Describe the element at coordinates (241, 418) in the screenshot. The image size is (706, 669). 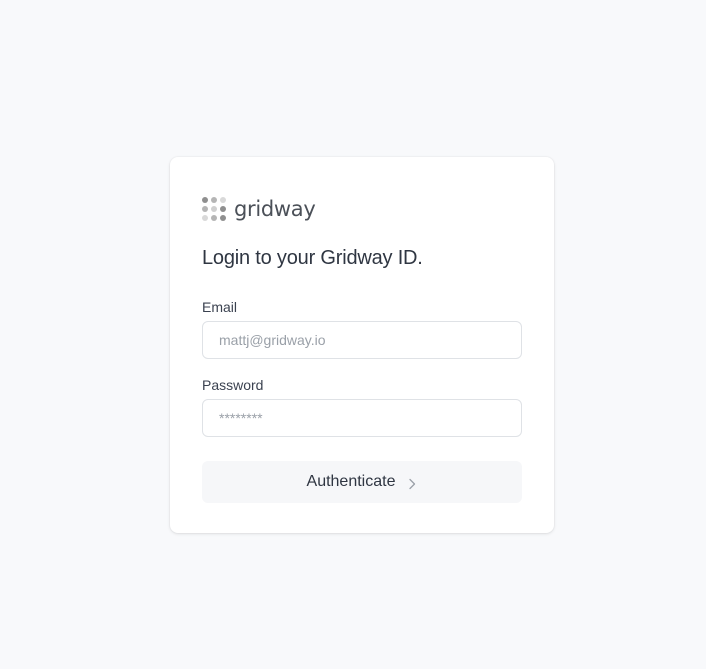
I see `password-placeholder: ********` at that location.